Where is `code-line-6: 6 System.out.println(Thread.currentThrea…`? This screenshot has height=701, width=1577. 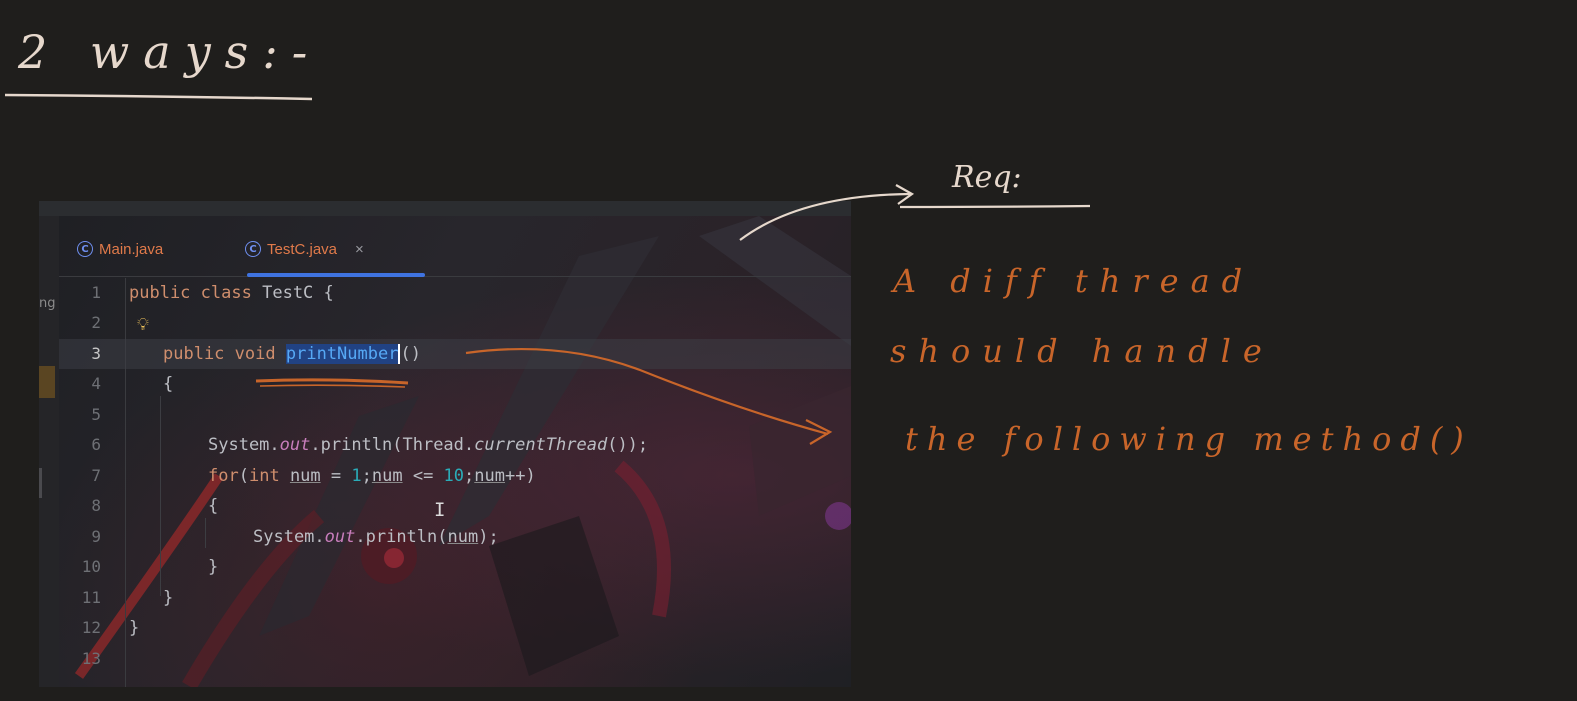 code-line-6: 6 System.out.println(Thread.currentThrea… is located at coordinates (455, 445).